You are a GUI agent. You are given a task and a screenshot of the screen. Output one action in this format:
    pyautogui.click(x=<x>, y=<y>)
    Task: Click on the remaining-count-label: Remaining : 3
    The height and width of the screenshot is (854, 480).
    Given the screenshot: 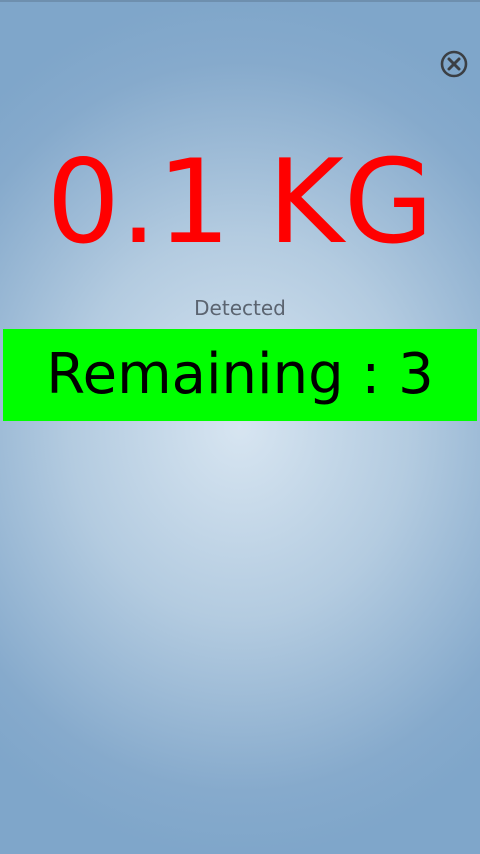 What is the action you would take?
    pyautogui.click(x=240, y=374)
    